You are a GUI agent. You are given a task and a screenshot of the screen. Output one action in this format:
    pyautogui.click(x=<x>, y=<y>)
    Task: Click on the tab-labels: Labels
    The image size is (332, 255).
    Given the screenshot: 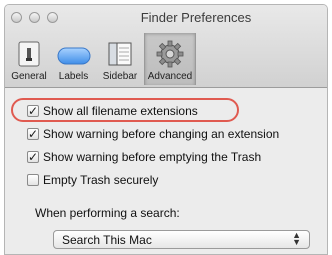 What is the action you would take?
    pyautogui.click(x=73, y=59)
    